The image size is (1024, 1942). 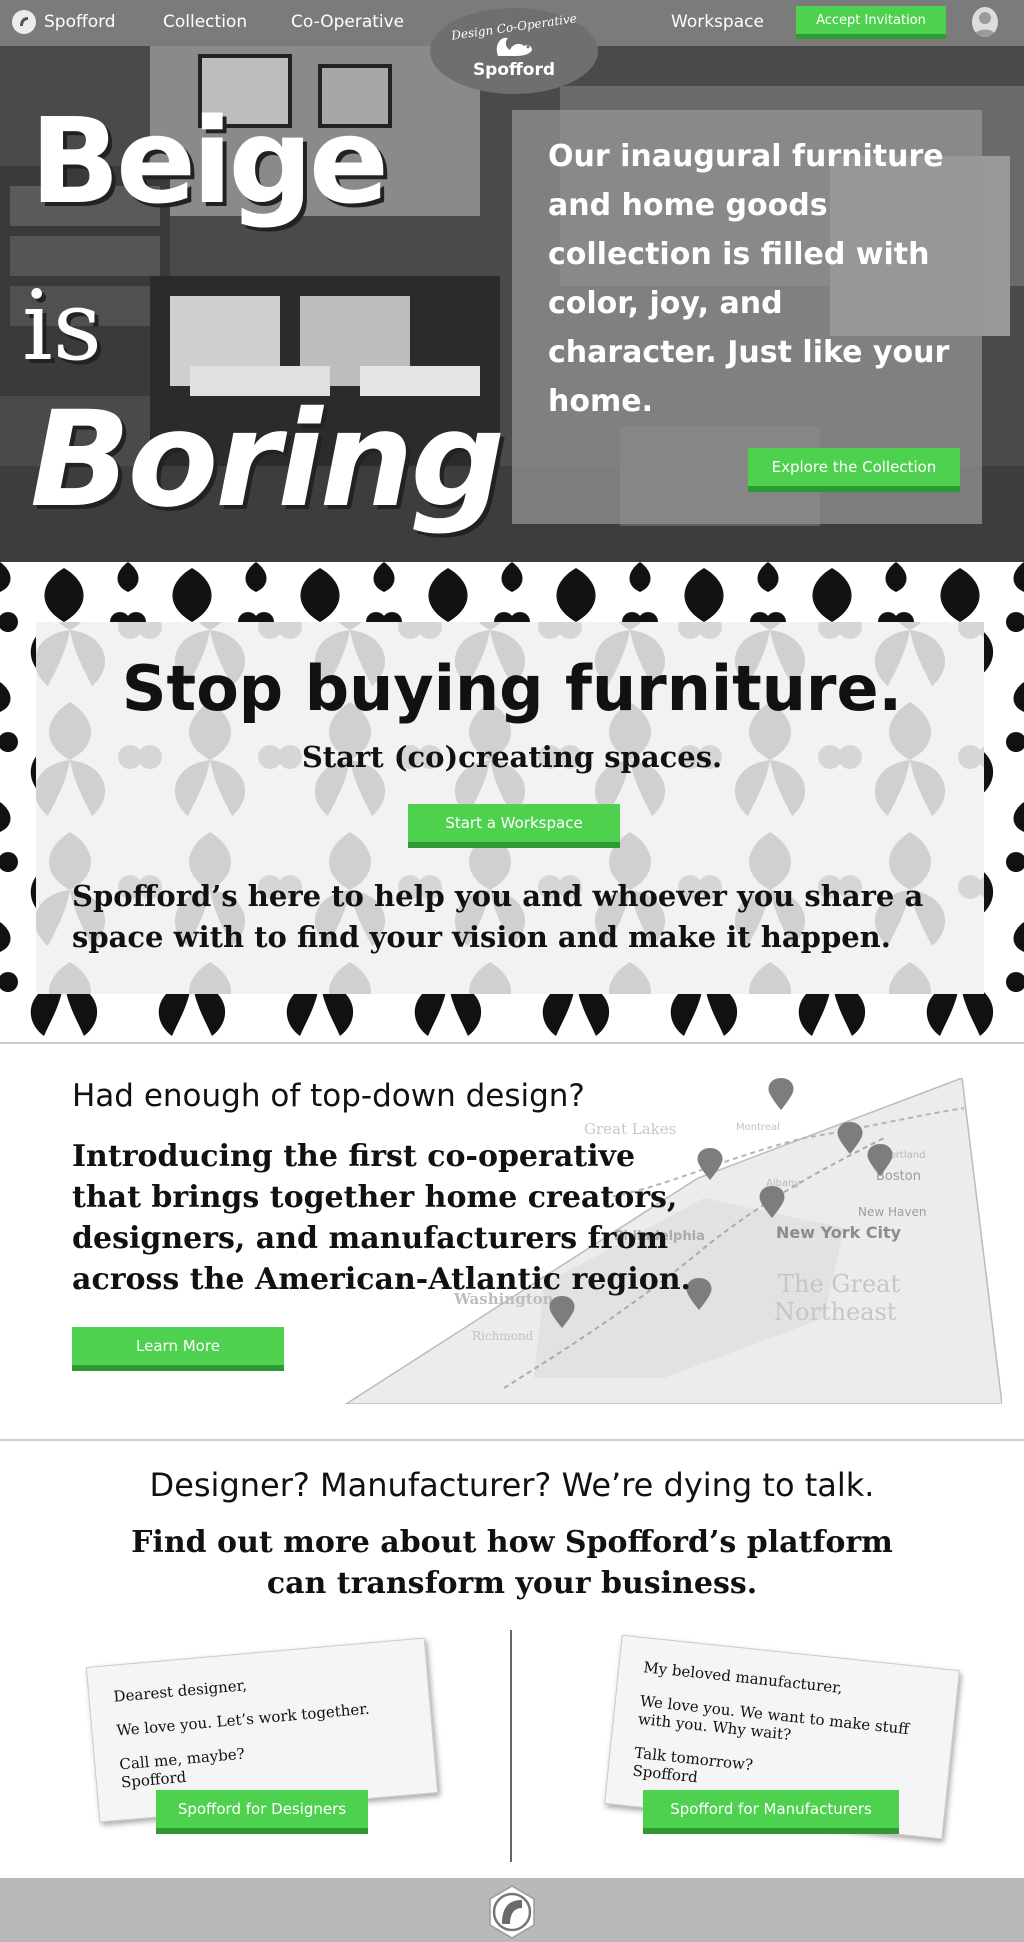 I want to click on hero-word-boring: Boring, so click(x=267, y=460).